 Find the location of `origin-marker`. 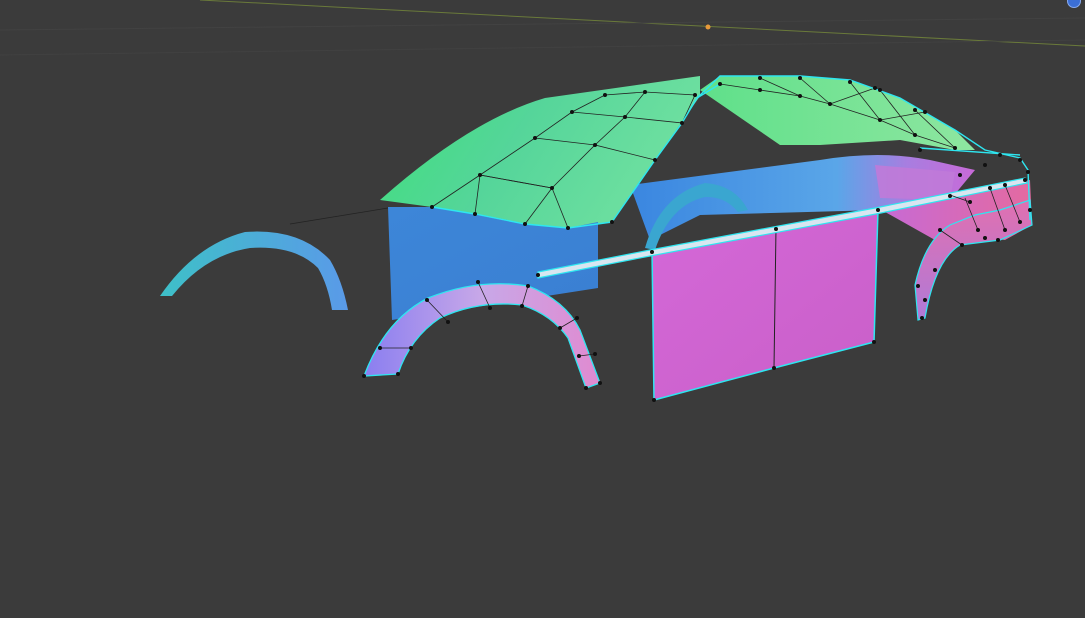

origin-marker is located at coordinates (708, 27).